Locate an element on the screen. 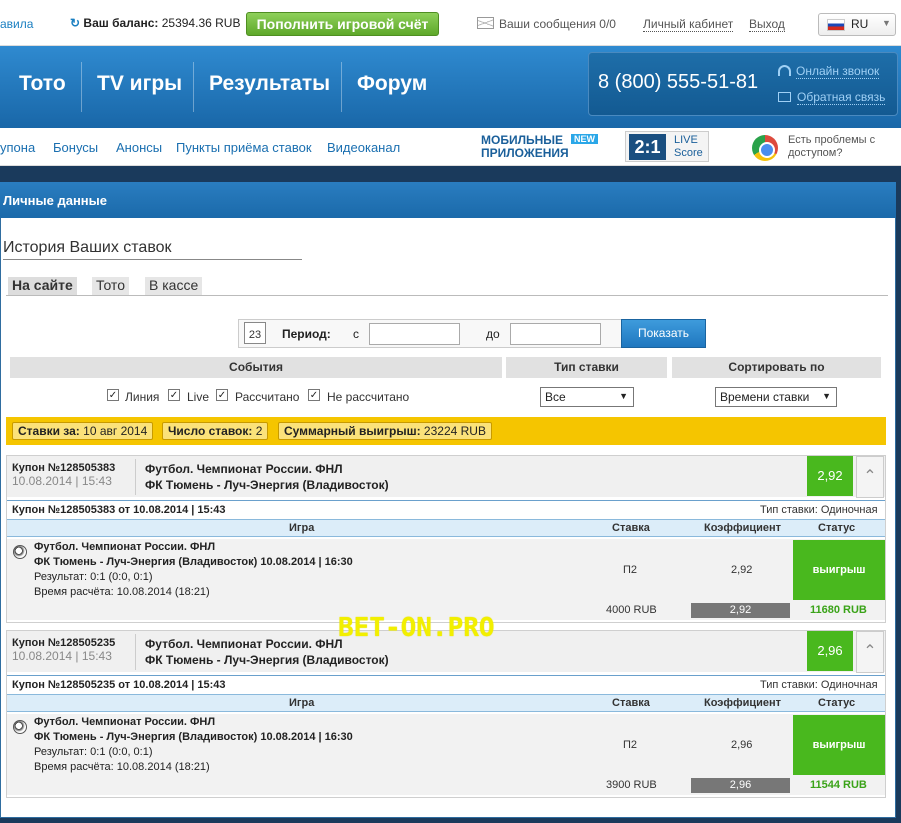 Image resolution: width=901 pixels, height=823 pixels. bet-type-select: Все ▼ is located at coordinates (587, 397).